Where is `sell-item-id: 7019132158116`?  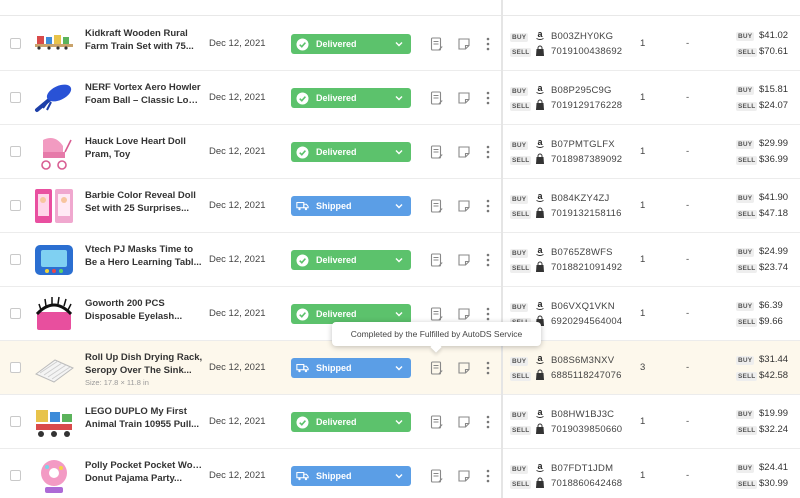
sell-item-id: 7019132158116 is located at coordinates (586, 213).